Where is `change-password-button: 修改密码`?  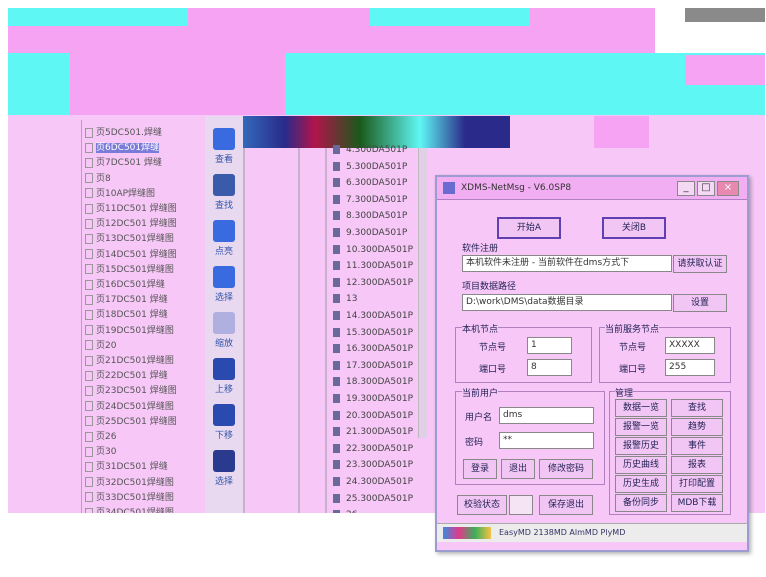 change-password-button: 修改密码 is located at coordinates (566, 469).